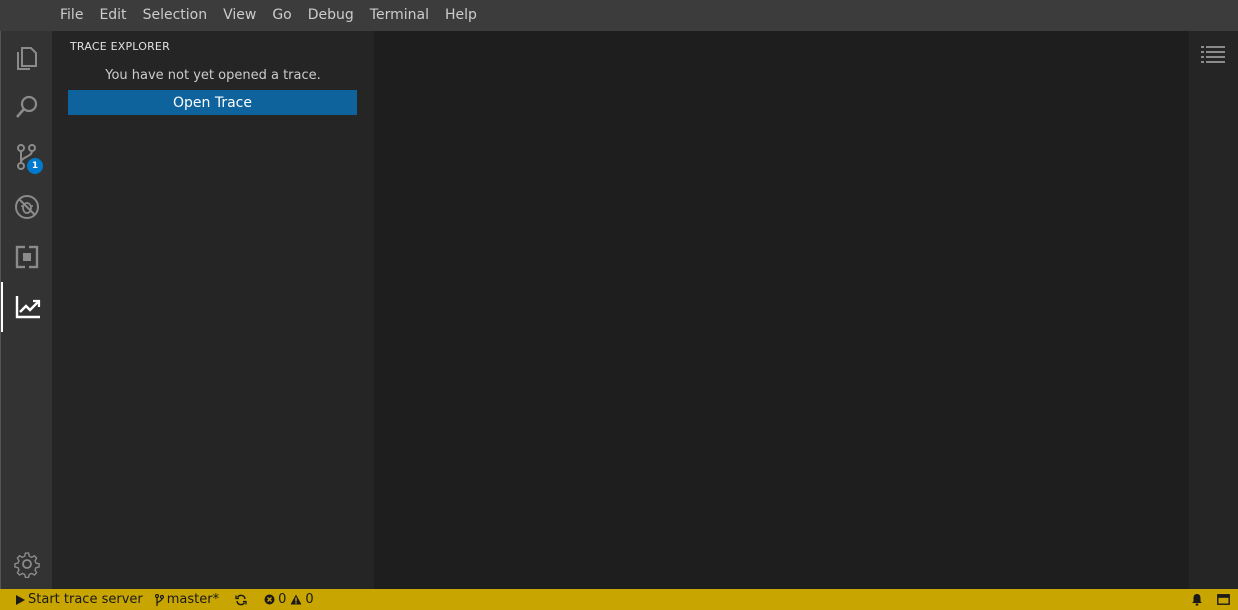  I want to click on outline-list-icon, so click(1213, 55).